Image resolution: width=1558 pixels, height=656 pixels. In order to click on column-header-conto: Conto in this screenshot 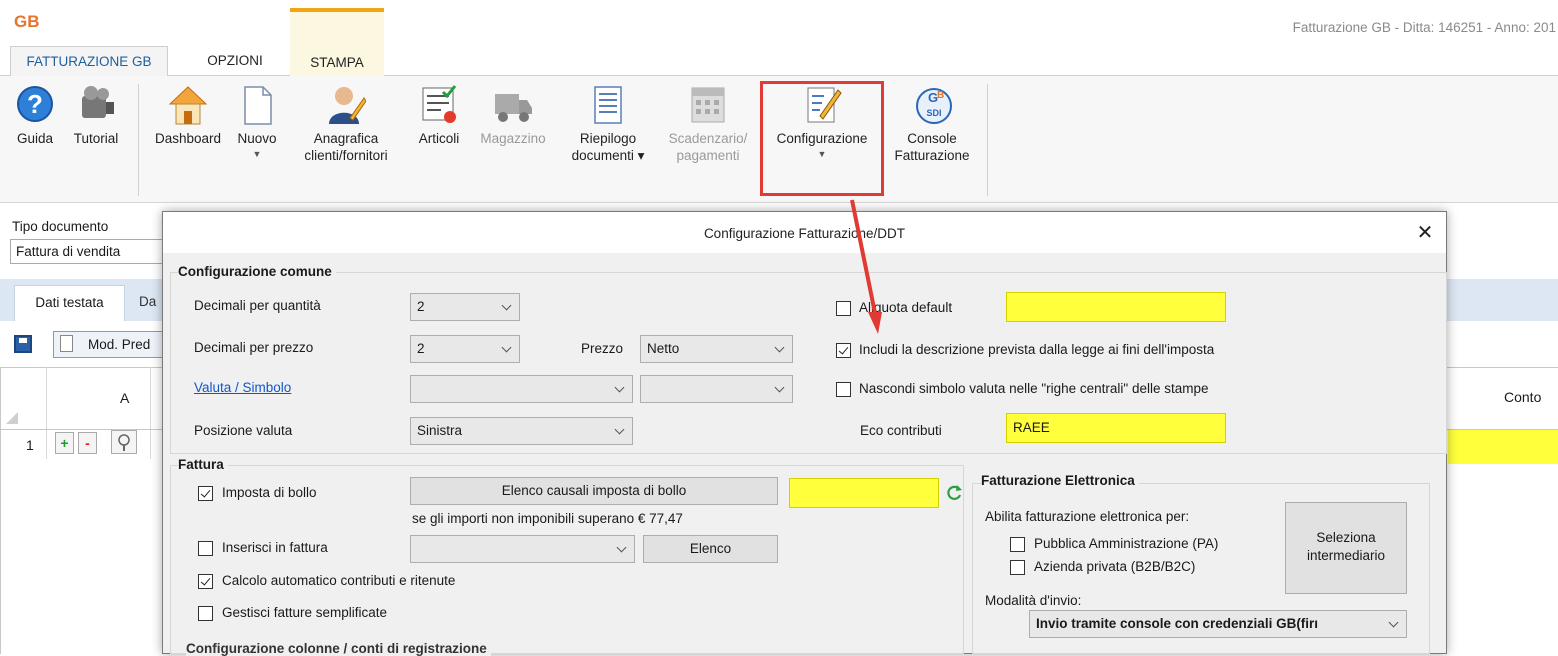, I will do `click(1523, 397)`.